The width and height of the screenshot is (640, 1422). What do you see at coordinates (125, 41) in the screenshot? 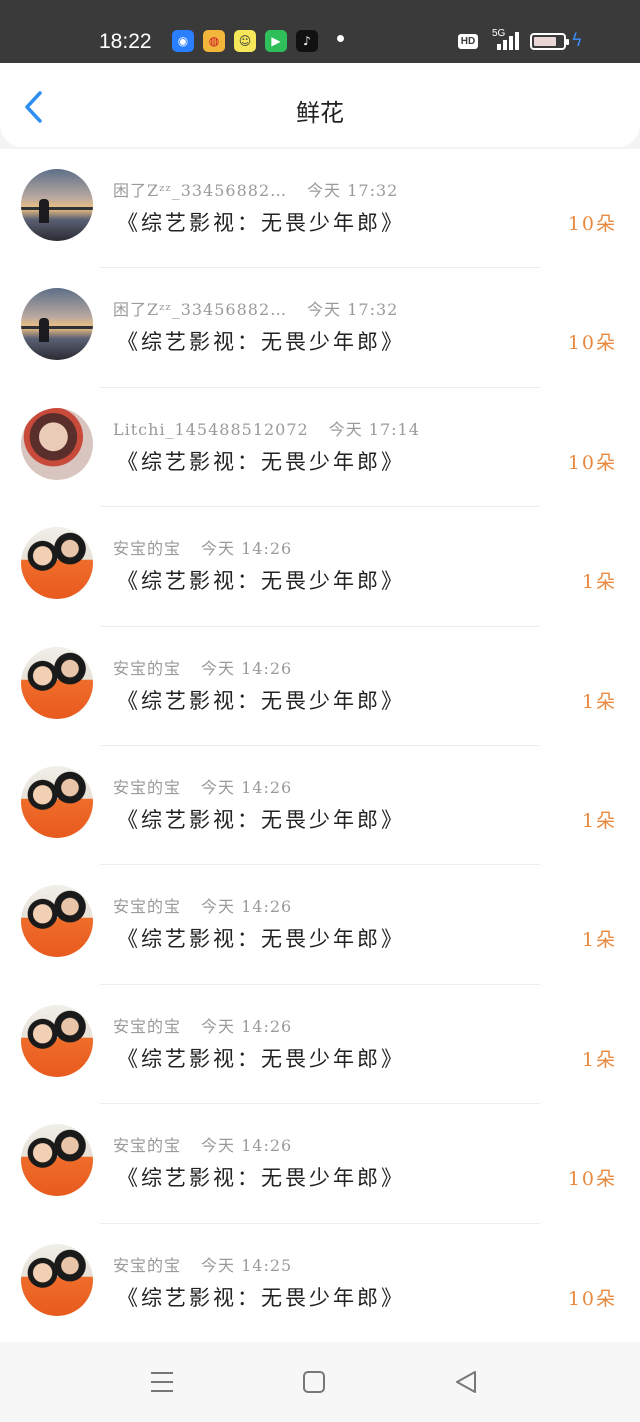
I see `status-time: 18:22` at bounding box center [125, 41].